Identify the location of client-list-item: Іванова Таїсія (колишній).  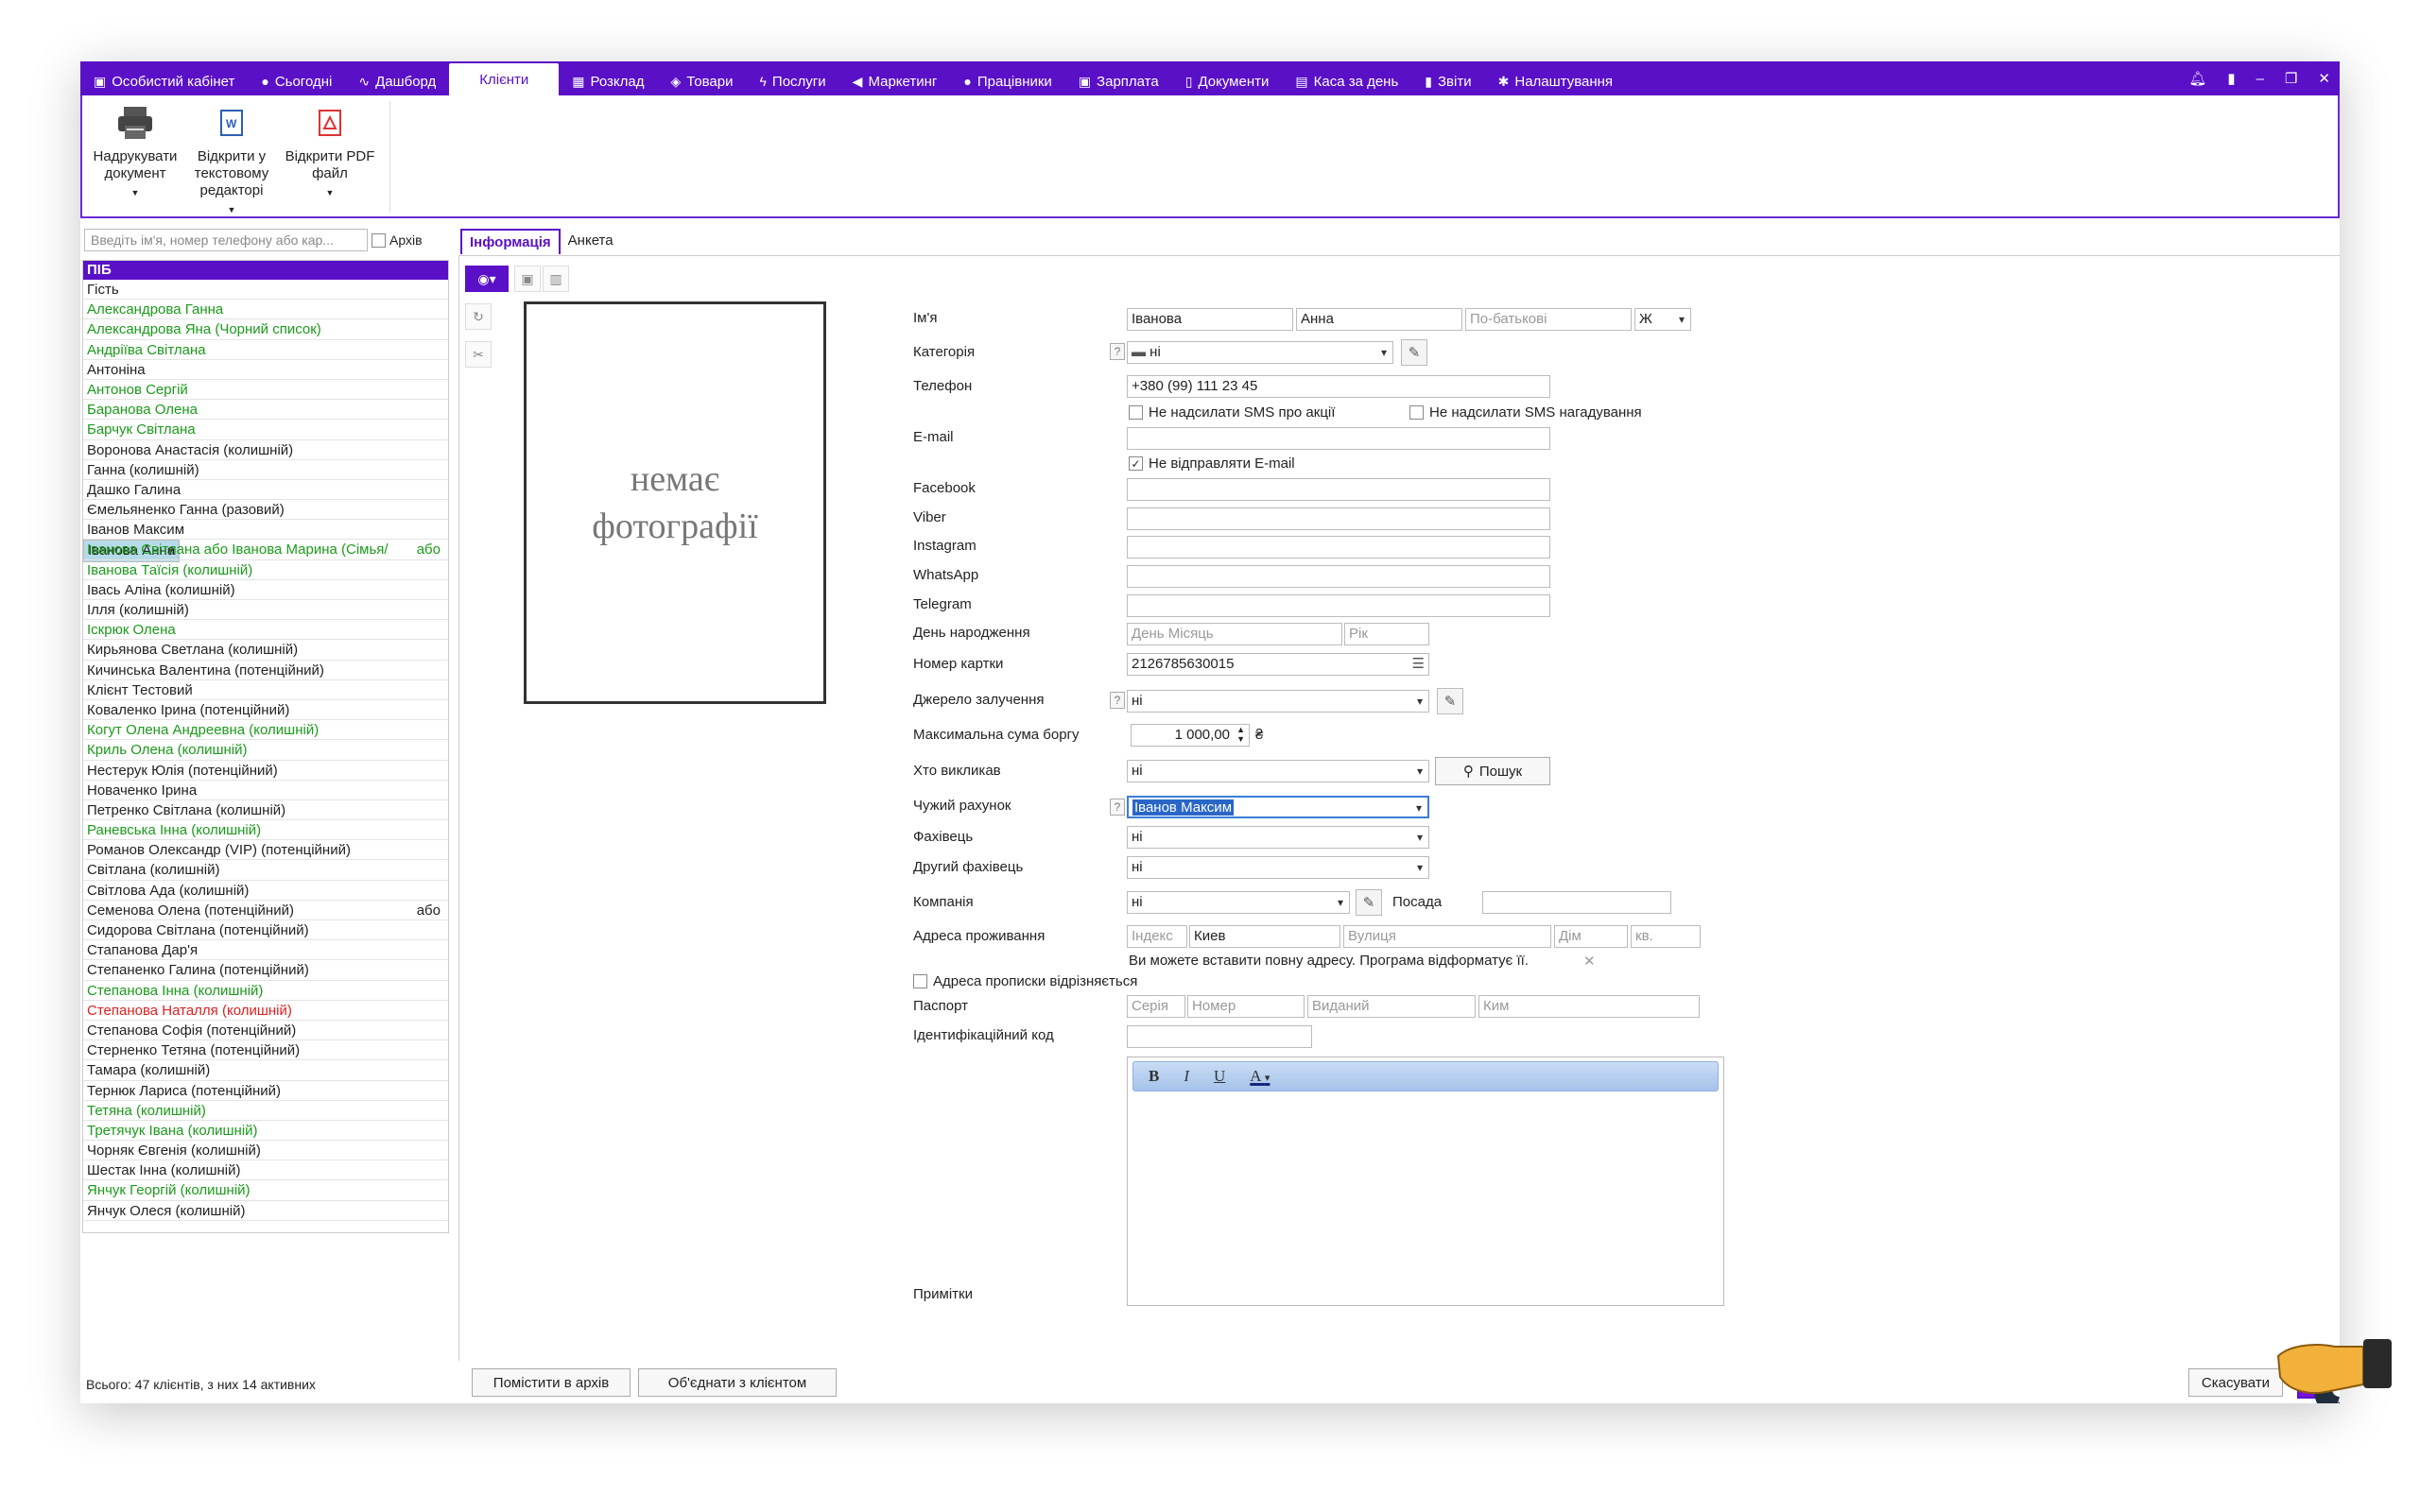
(265, 570).